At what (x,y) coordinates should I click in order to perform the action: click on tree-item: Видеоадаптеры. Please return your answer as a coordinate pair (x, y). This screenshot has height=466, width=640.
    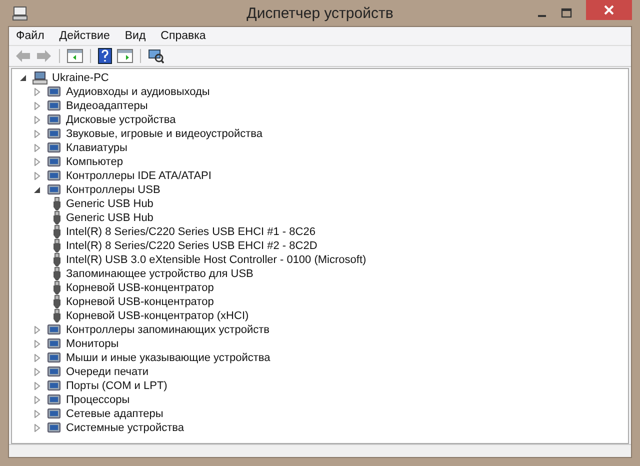
    Looking at the image, I should click on (107, 106).